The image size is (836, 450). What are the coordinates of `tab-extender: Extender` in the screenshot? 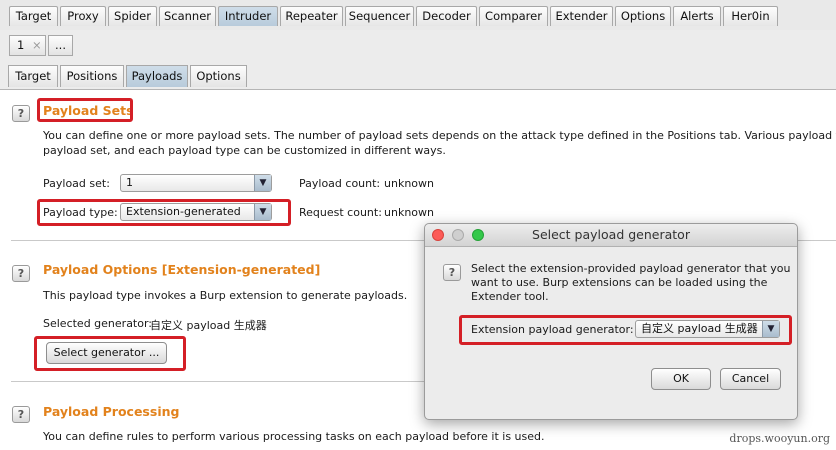 It's located at (581, 16).